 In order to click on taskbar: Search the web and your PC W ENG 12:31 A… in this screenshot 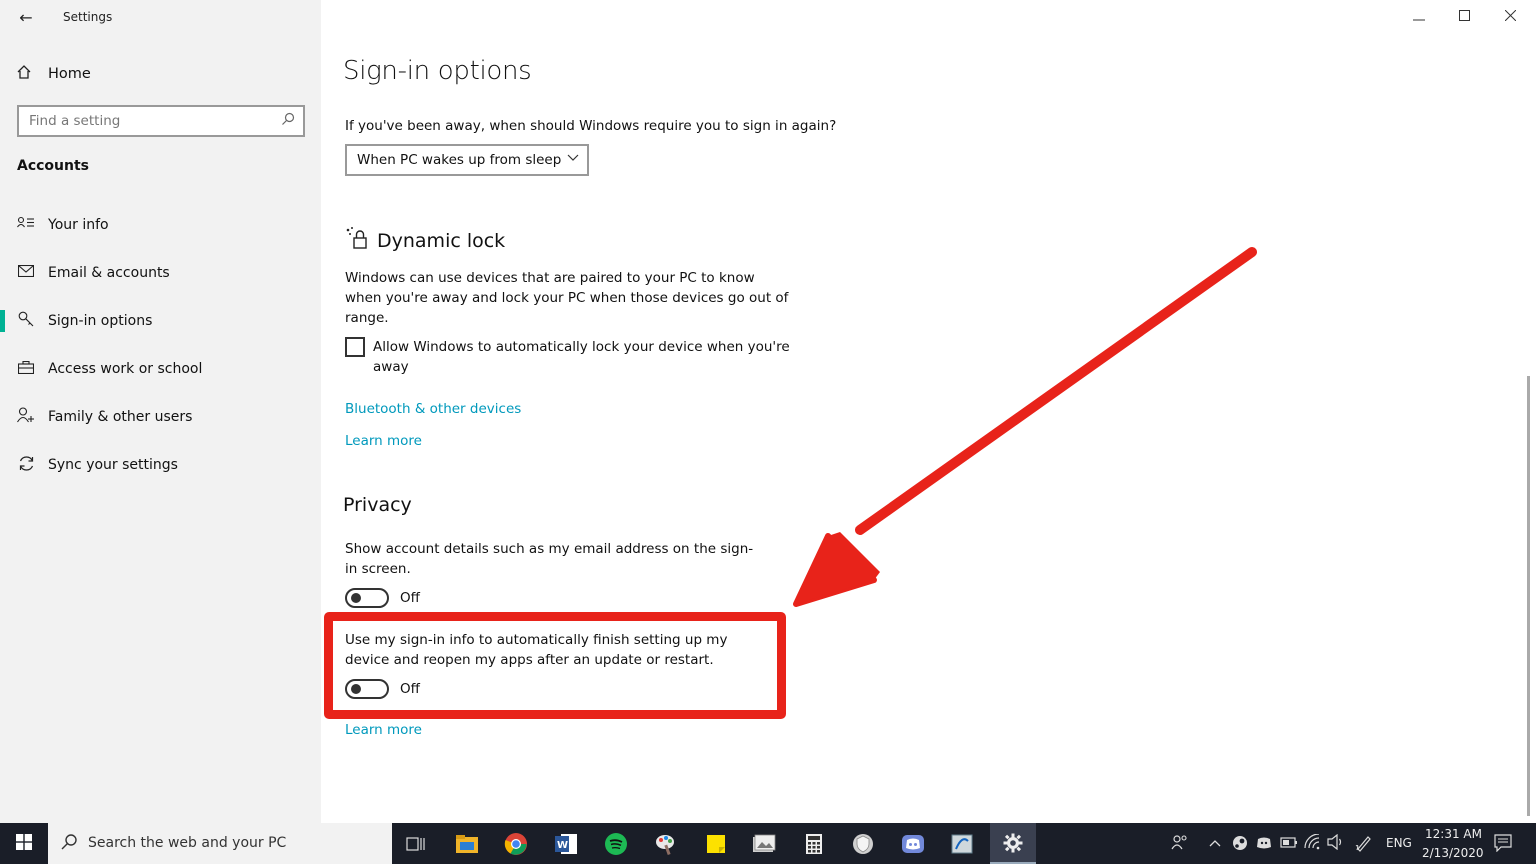, I will do `click(768, 843)`.